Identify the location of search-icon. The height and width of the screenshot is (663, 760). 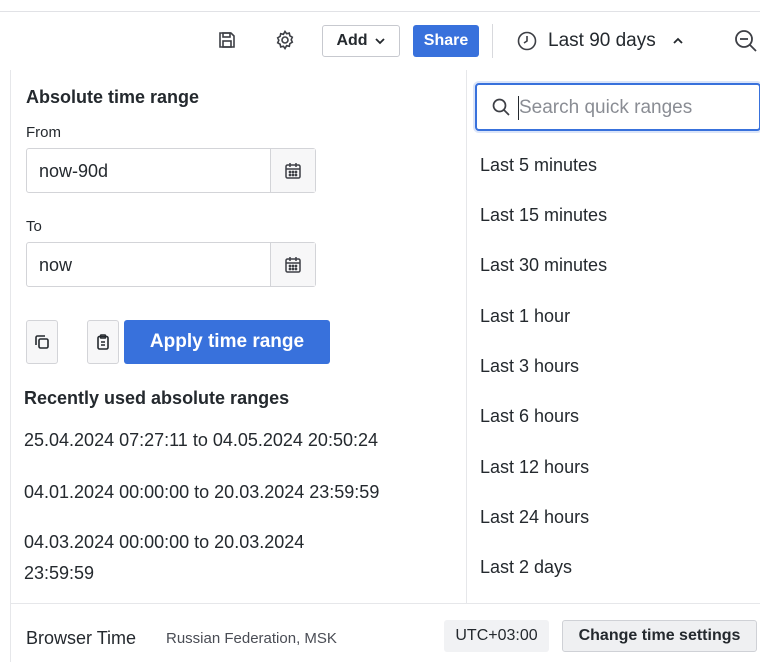
(501, 107).